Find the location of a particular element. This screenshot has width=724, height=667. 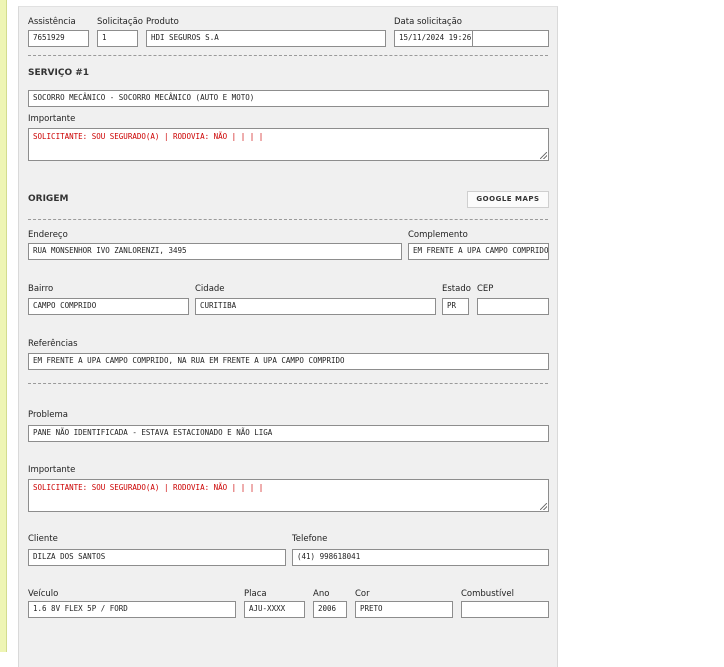

cidade-label: Cidade is located at coordinates (210, 289).